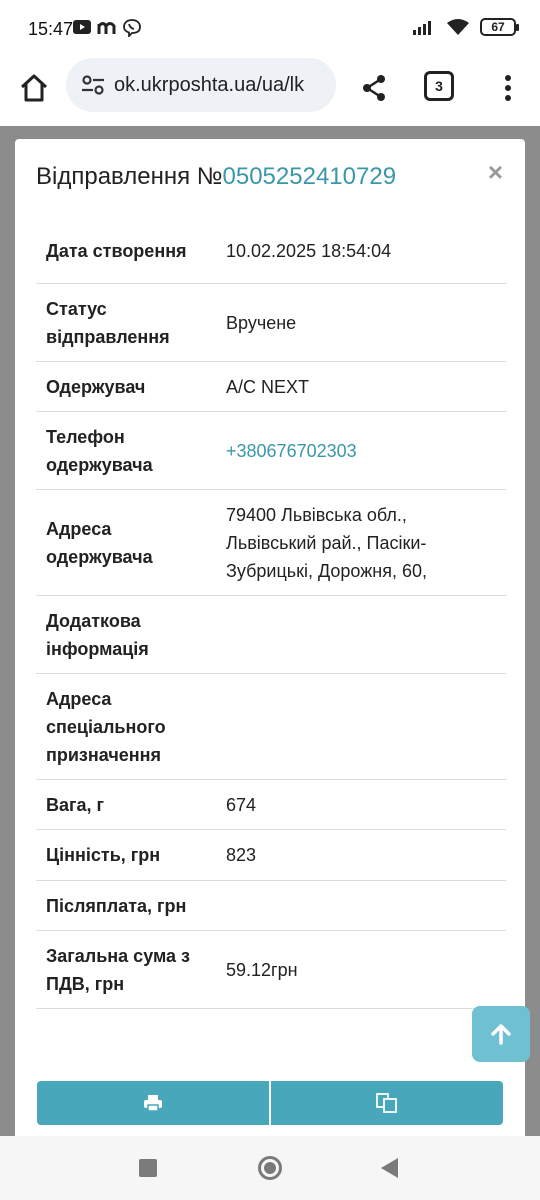 Image resolution: width=540 pixels, height=1200 pixels. I want to click on home-icon, so click(34, 88).